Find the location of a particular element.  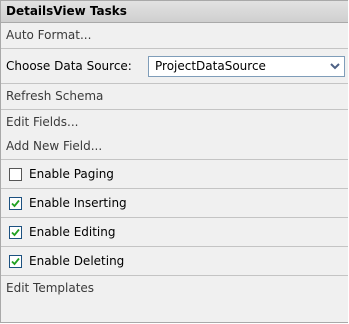

enable-deleting-checkbox is located at coordinates (15, 261).